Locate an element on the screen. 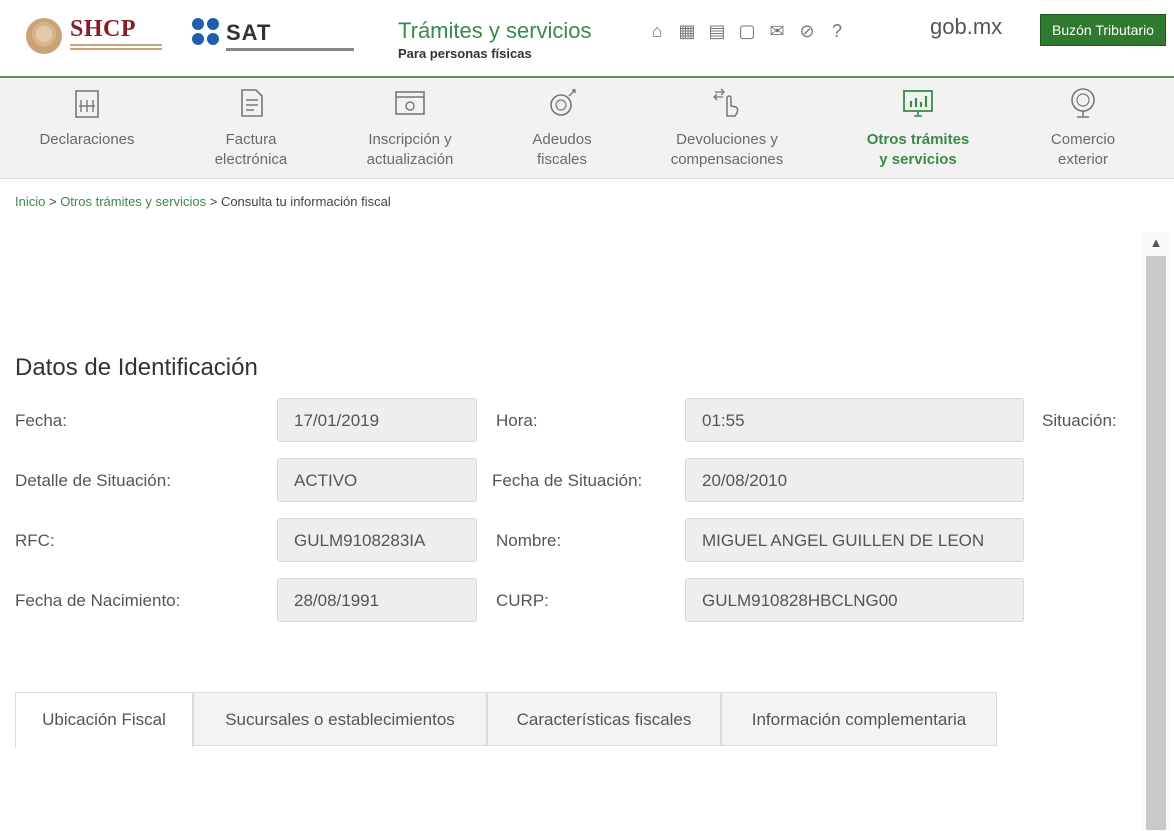 The width and height of the screenshot is (1174, 831). mail-icon: ✉ is located at coordinates (777, 31).